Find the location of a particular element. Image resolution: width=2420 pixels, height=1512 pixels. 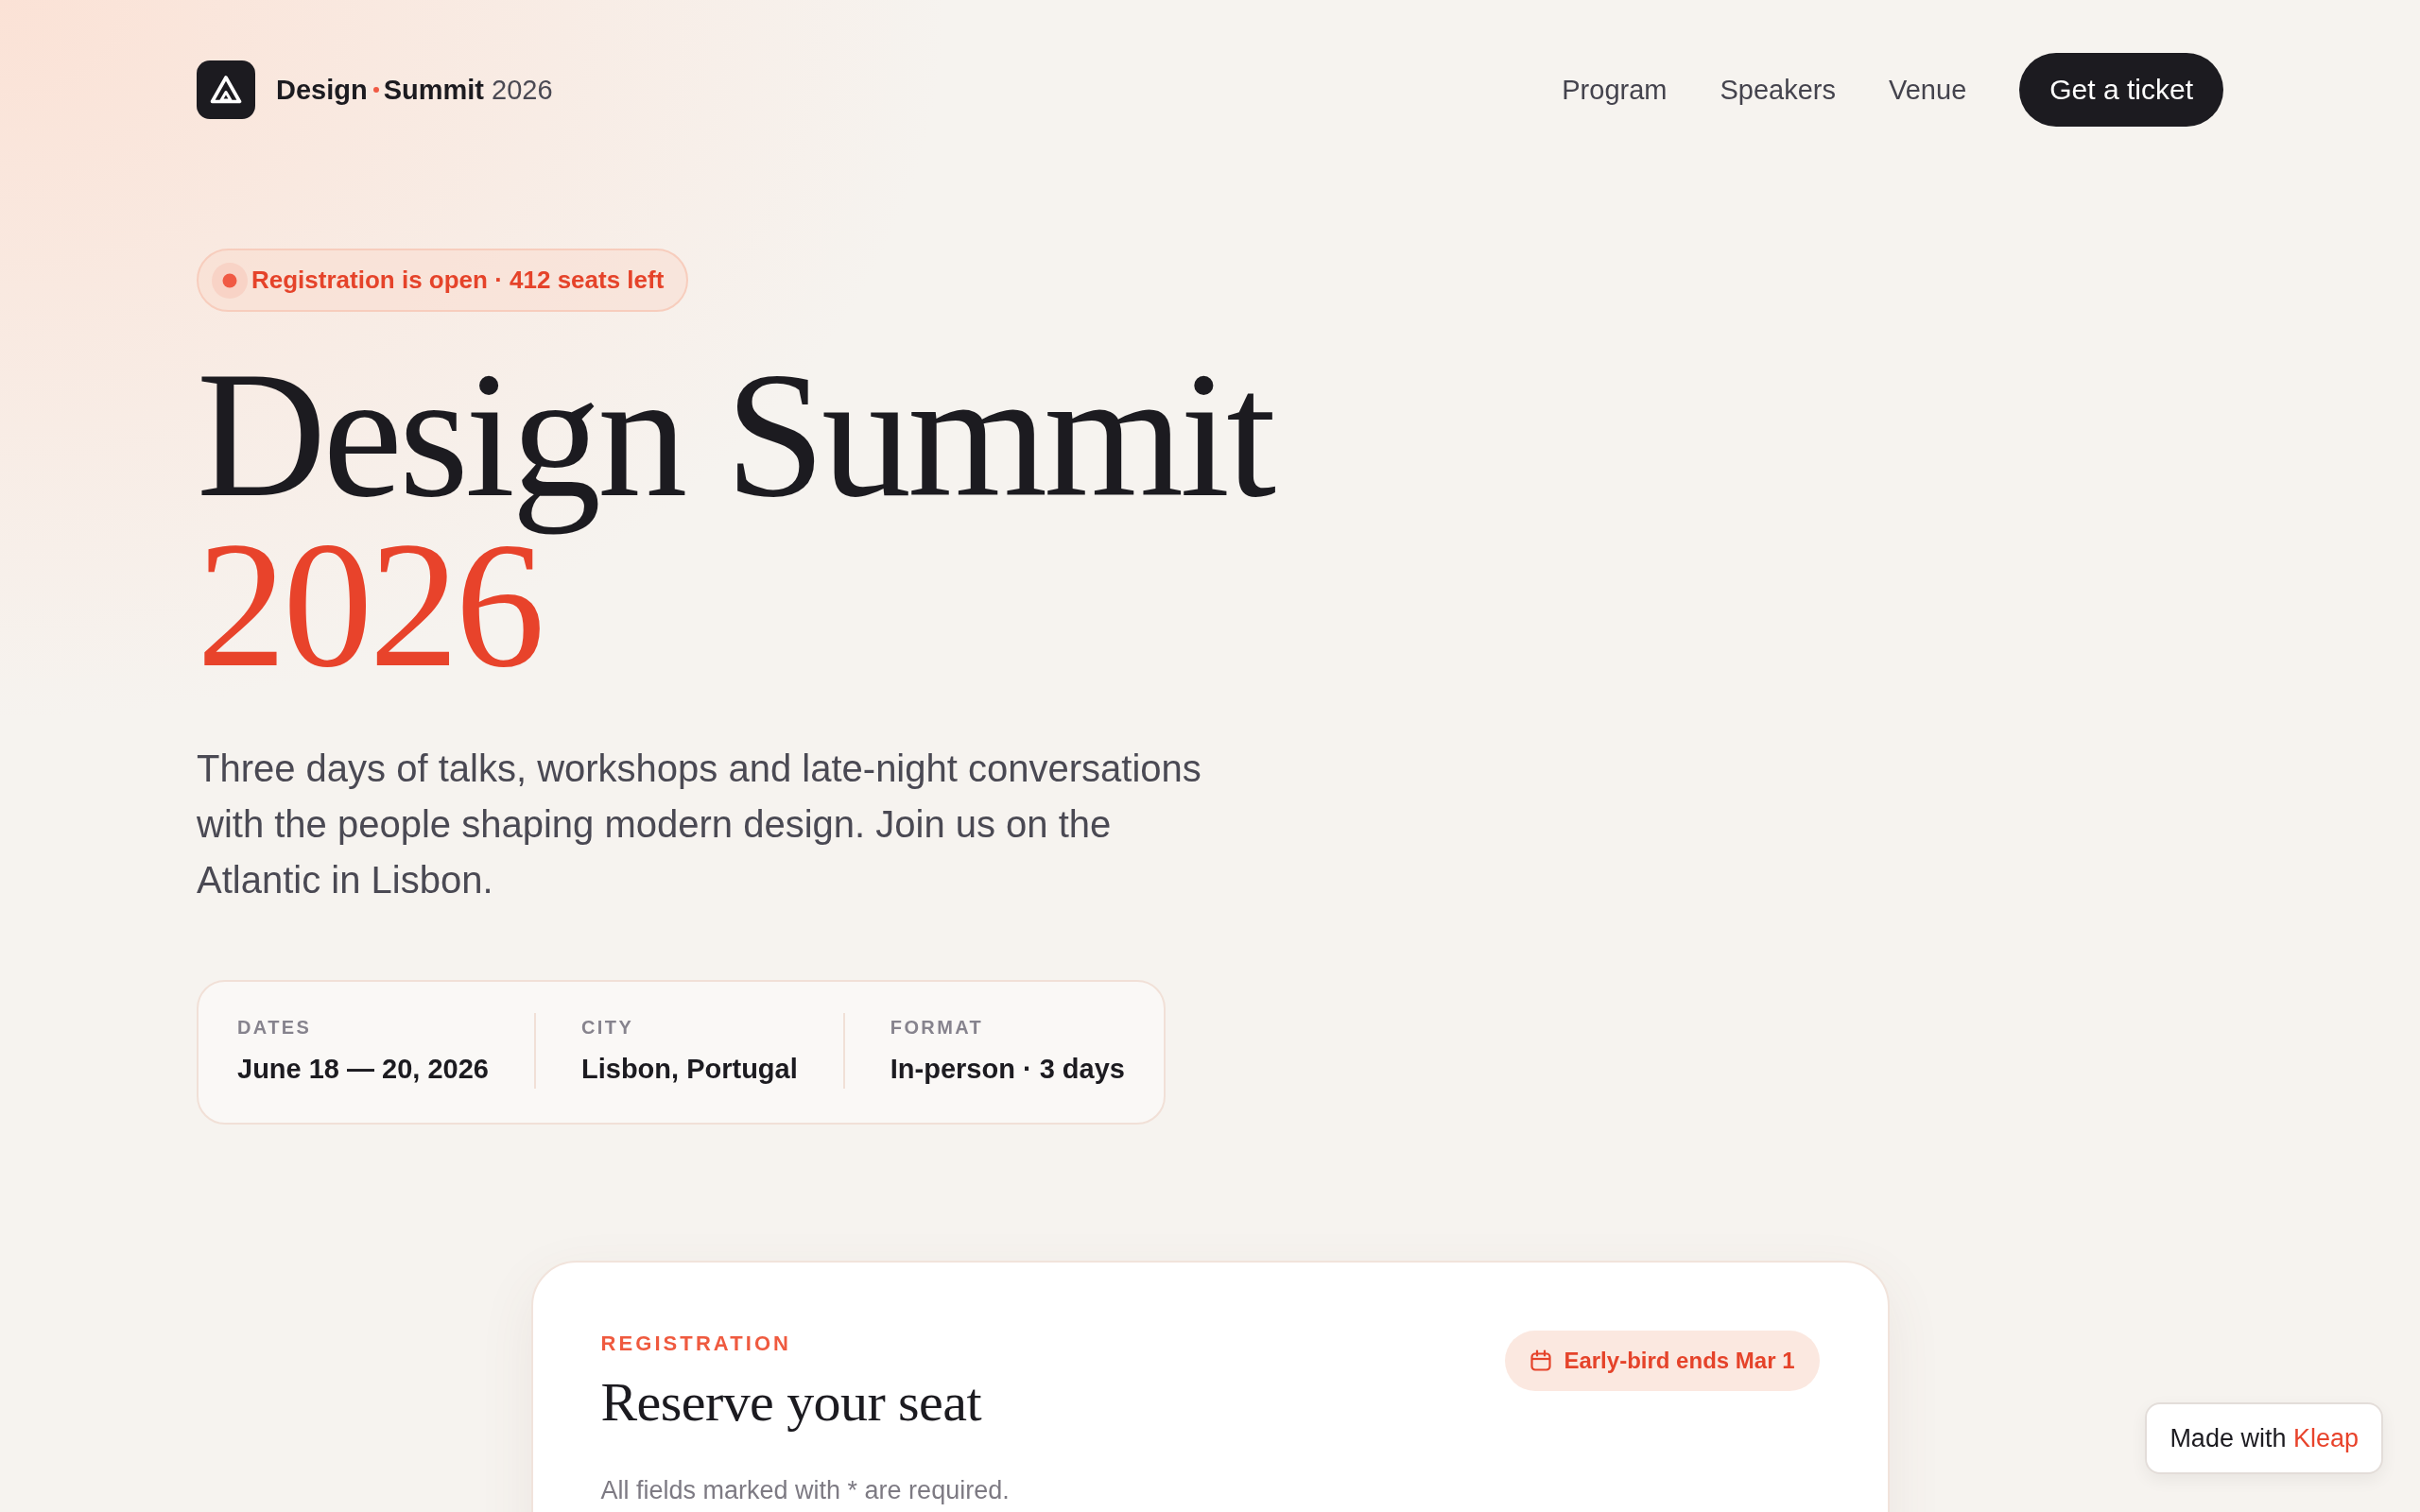

fact-value: In-person · 3 days is located at coordinates (1007, 1069).